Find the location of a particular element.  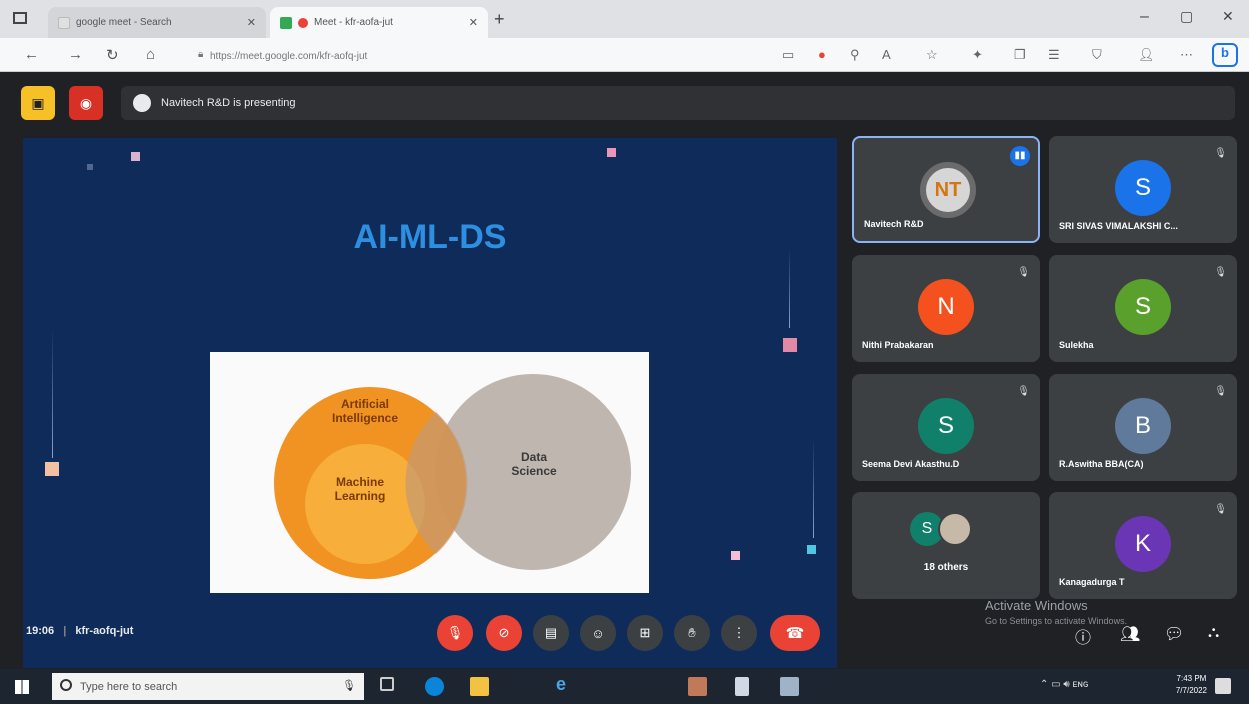

profile-icon: 👤︎ is located at coordinates (1146, 55).